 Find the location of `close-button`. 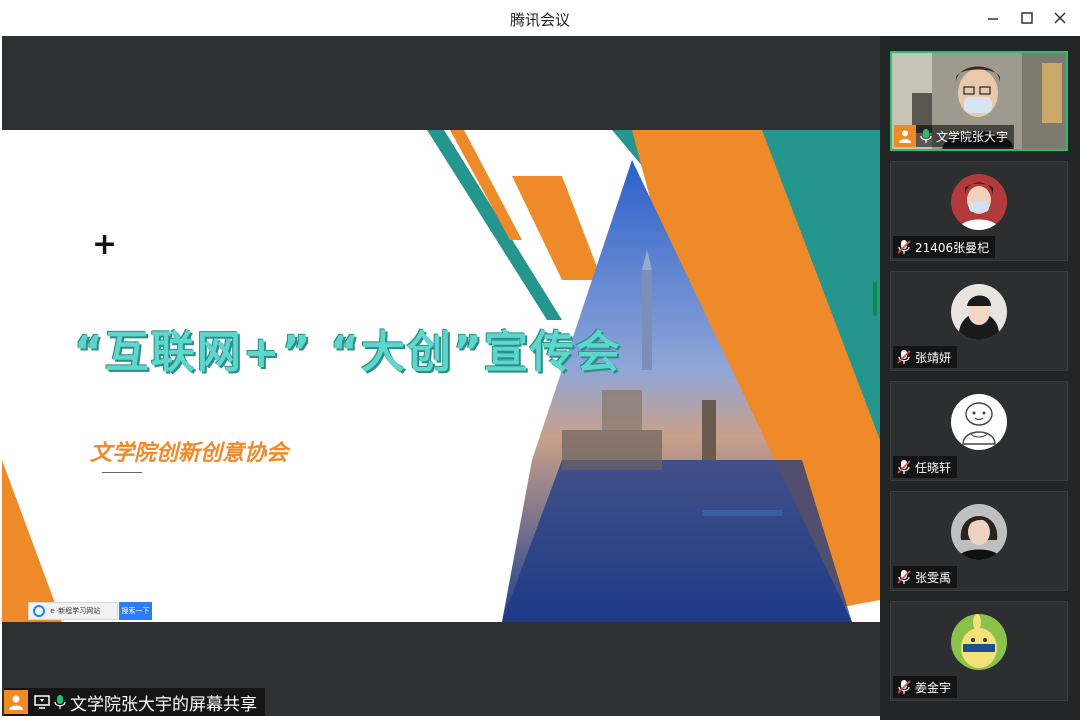

close-button is located at coordinates (1060, 18).